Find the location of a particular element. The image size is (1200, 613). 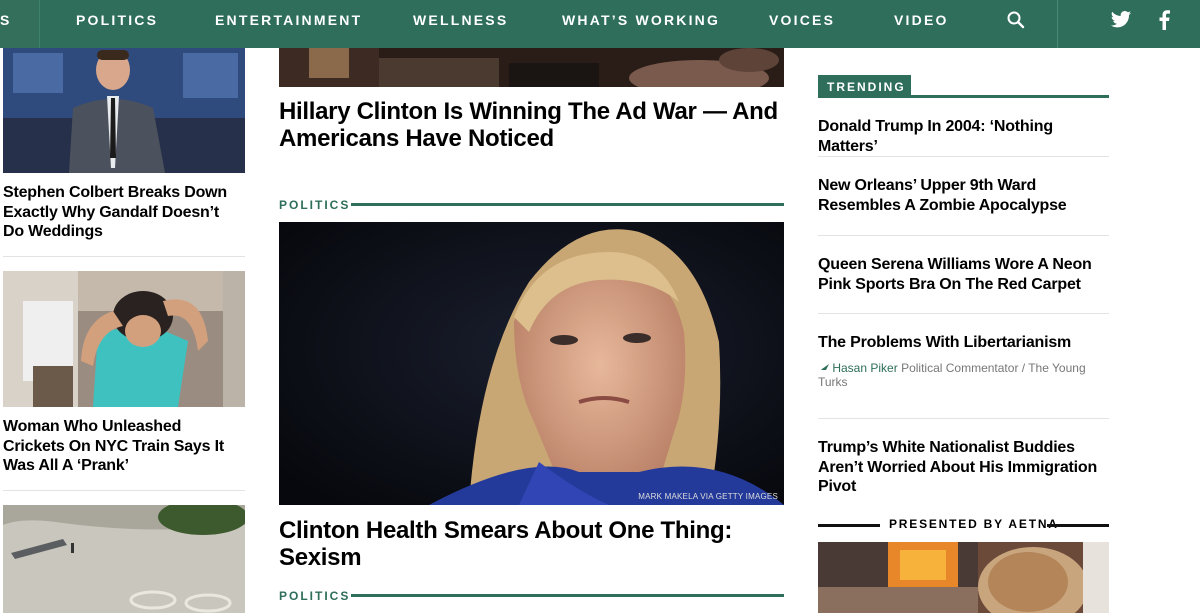

crowd-photo is located at coordinates (531, 67).